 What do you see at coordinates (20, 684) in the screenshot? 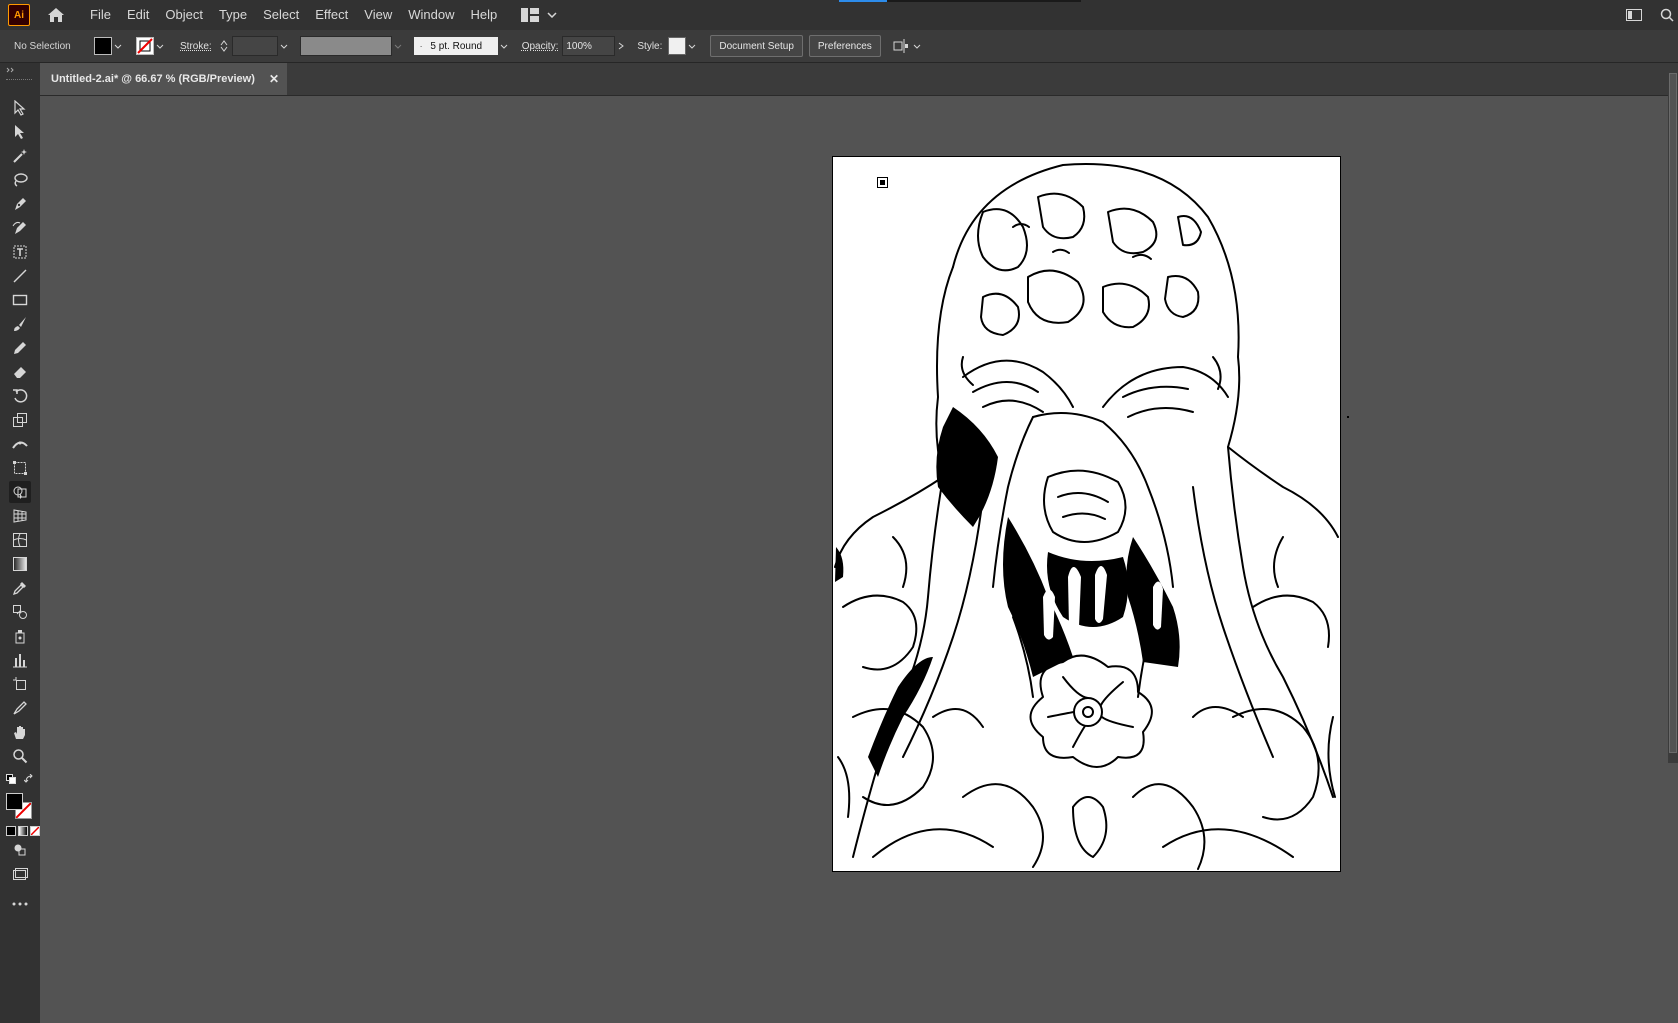
I see `artboard-tool` at bounding box center [20, 684].